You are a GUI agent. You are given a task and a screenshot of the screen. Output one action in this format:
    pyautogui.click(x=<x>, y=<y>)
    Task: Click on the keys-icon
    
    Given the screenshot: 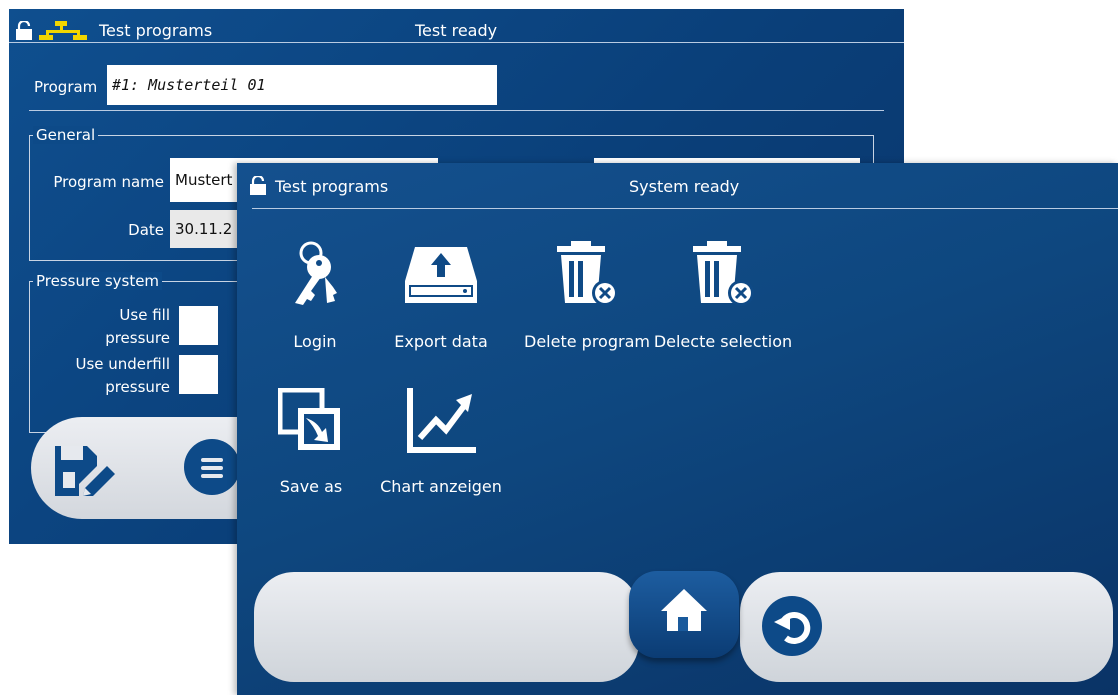 What is the action you would take?
    pyautogui.click(x=316, y=273)
    